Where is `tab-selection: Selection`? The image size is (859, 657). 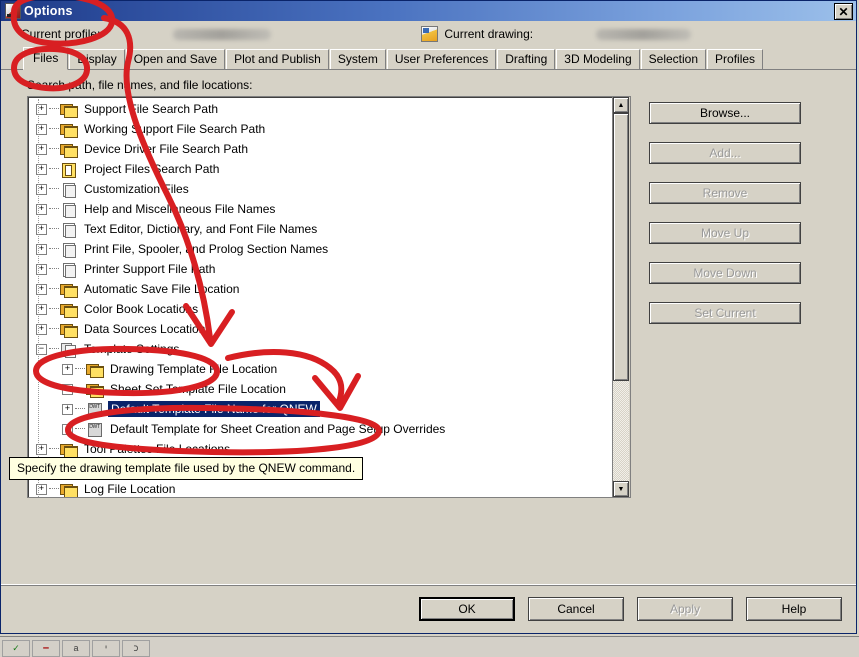 tab-selection: Selection is located at coordinates (673, 59).